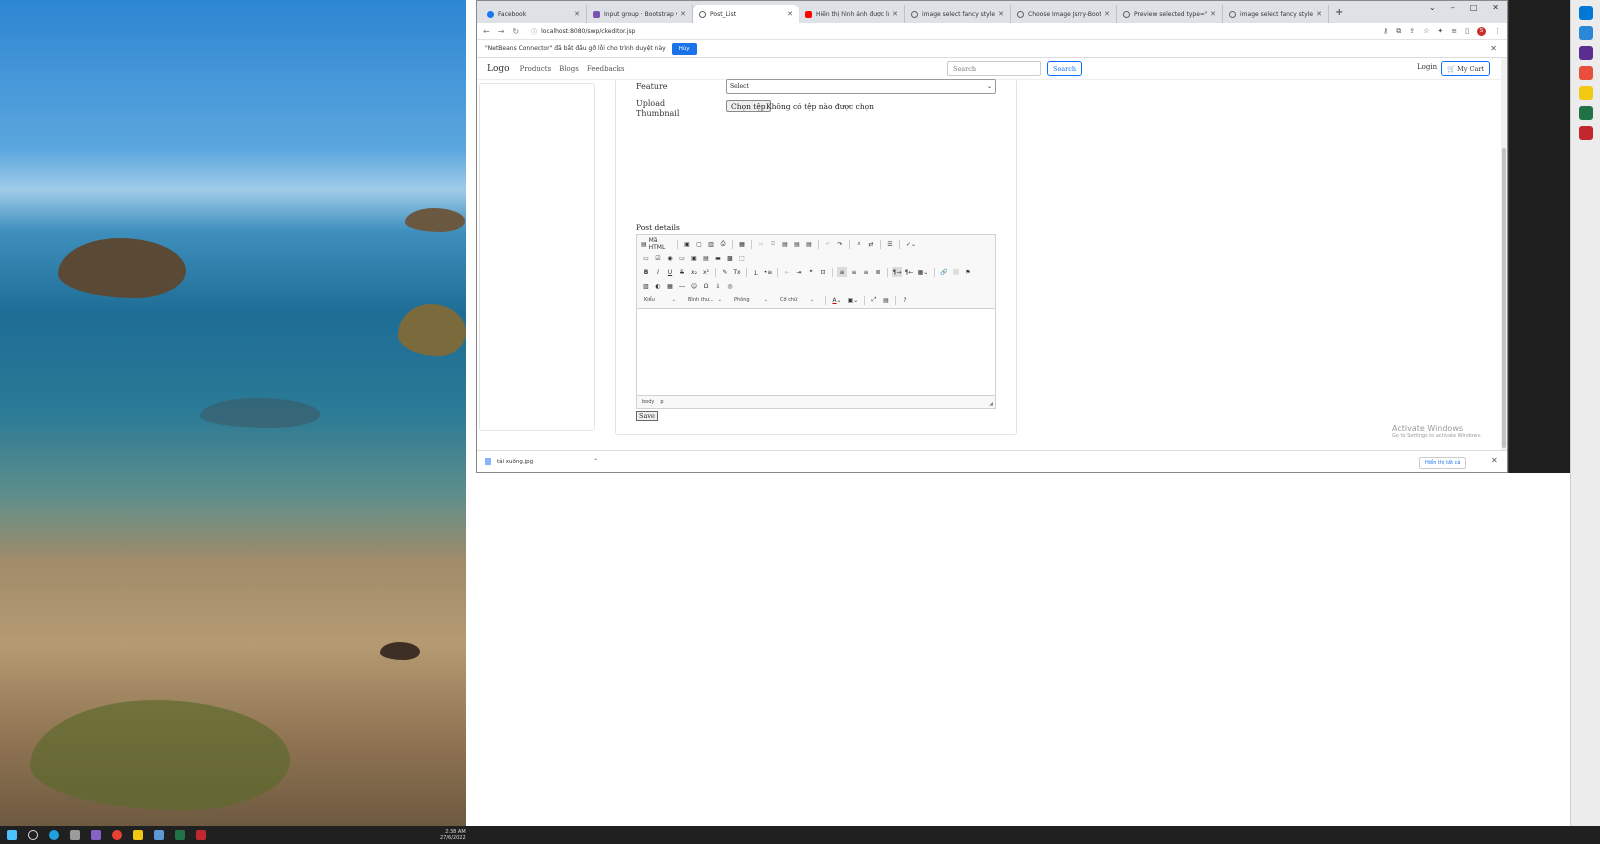 The width and height of the screenshot is (1600, 844). I want to click on hidden-field-icon: ⬚, so click(742, 258).